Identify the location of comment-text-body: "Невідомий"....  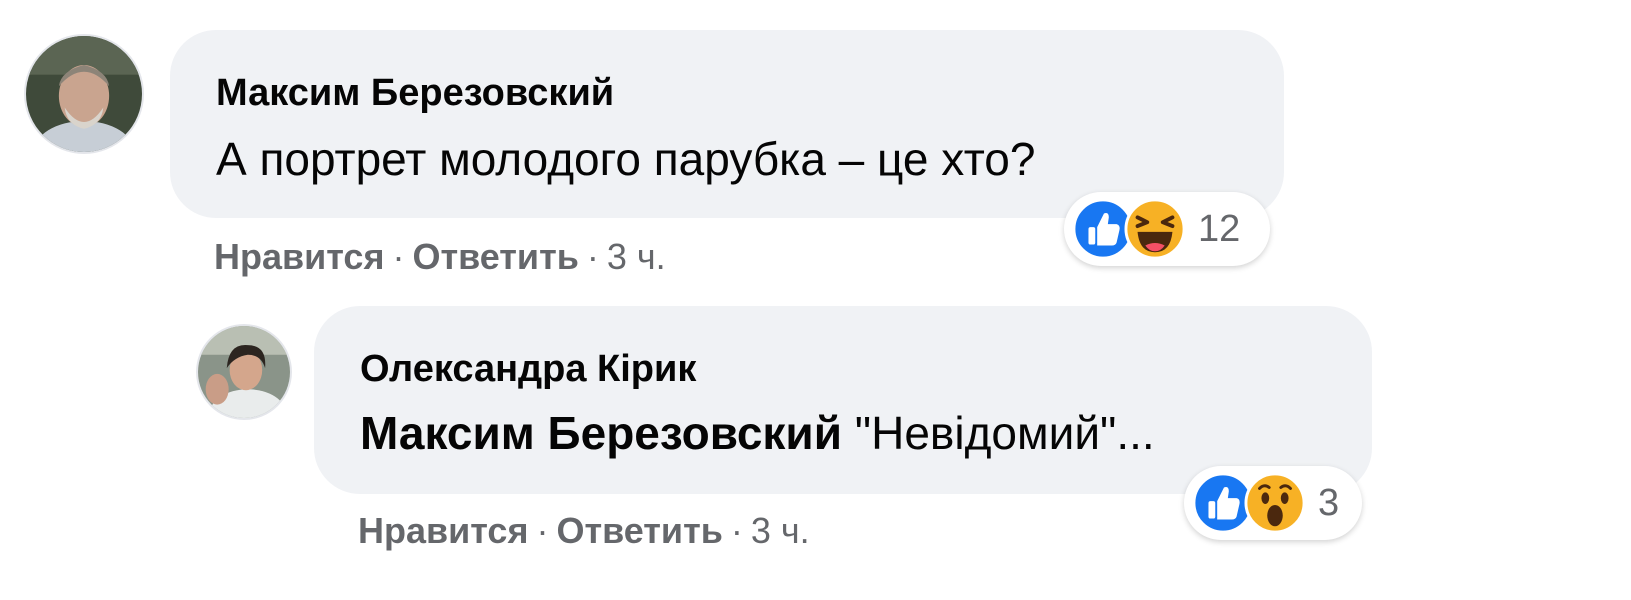
(998, 433).